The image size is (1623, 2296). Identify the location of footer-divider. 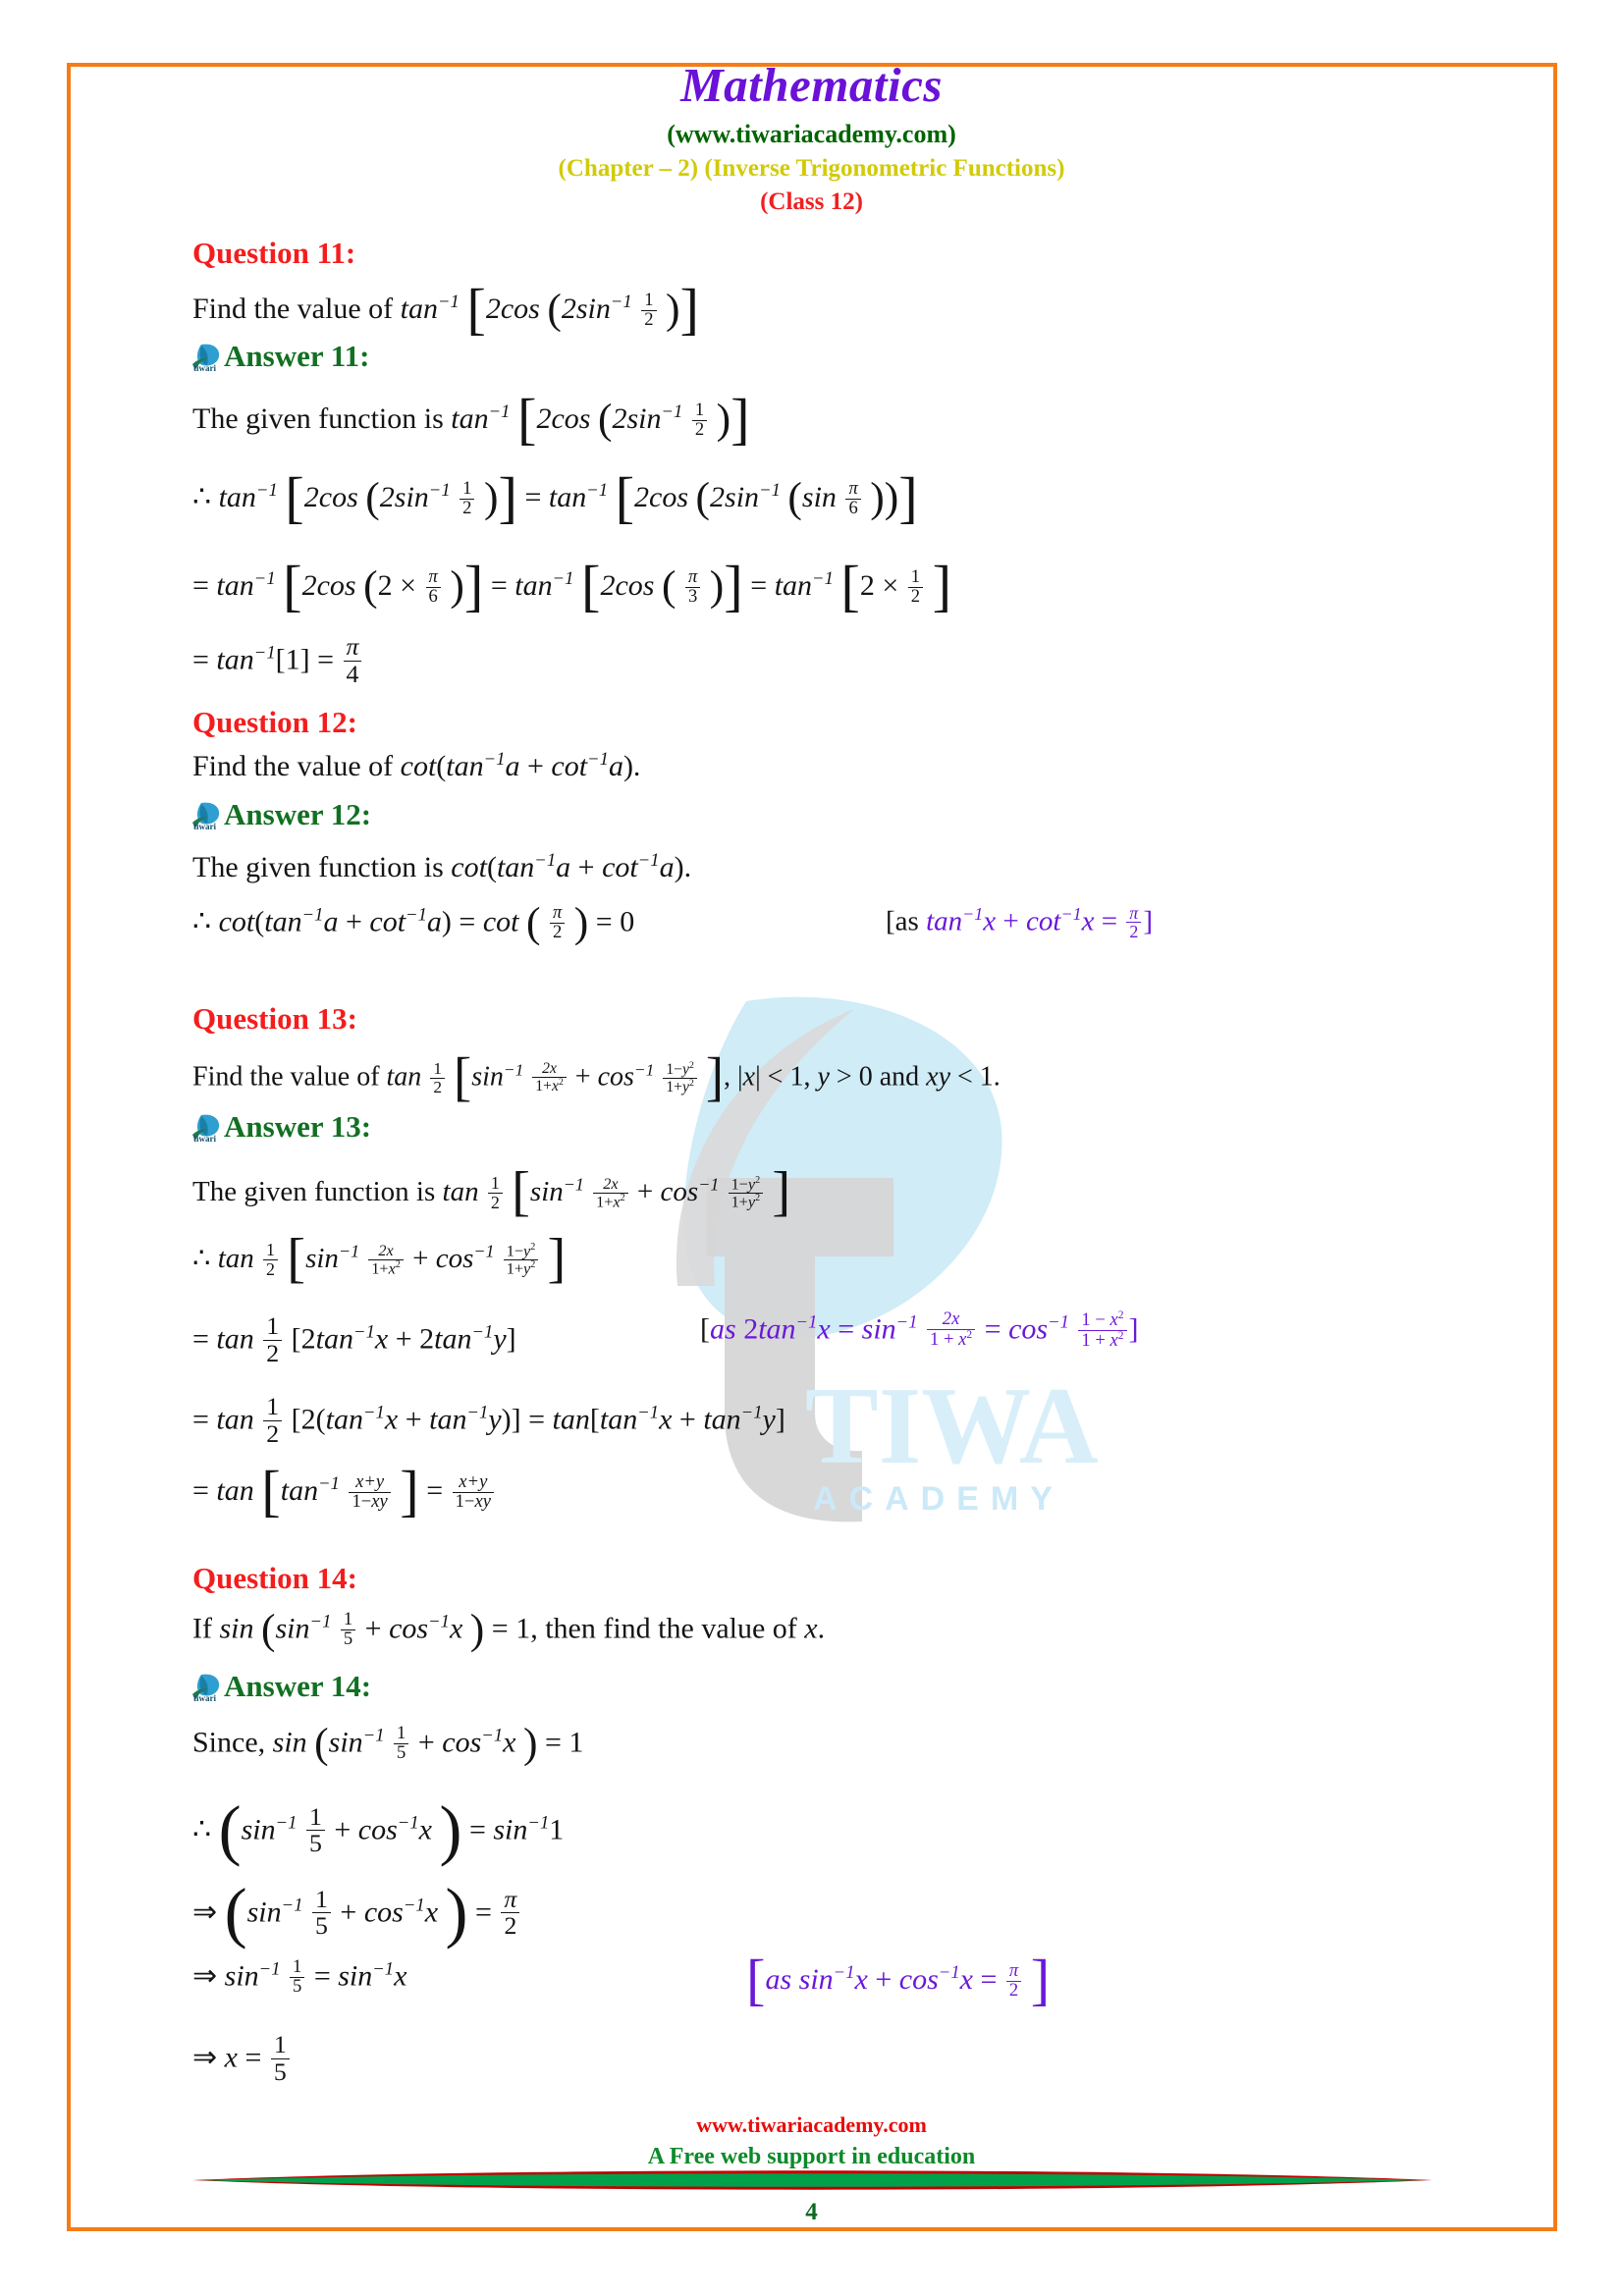
(812, 2180).